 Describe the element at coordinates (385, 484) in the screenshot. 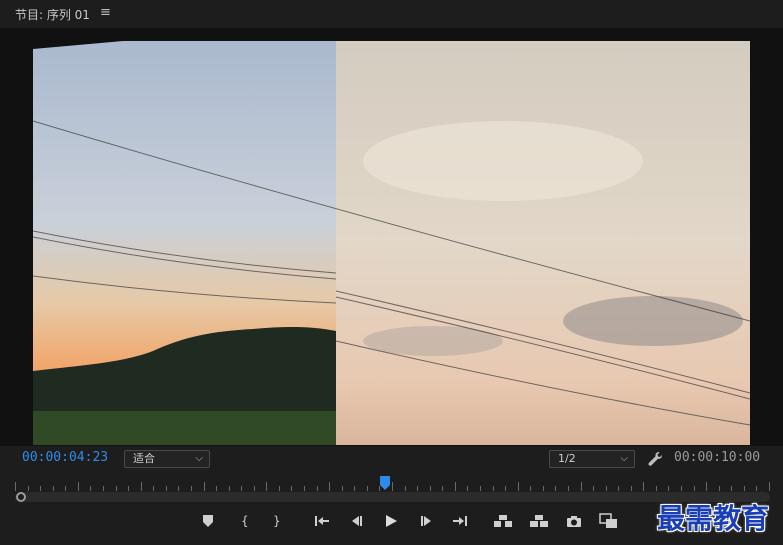

I see `playhead-icon` at that location.